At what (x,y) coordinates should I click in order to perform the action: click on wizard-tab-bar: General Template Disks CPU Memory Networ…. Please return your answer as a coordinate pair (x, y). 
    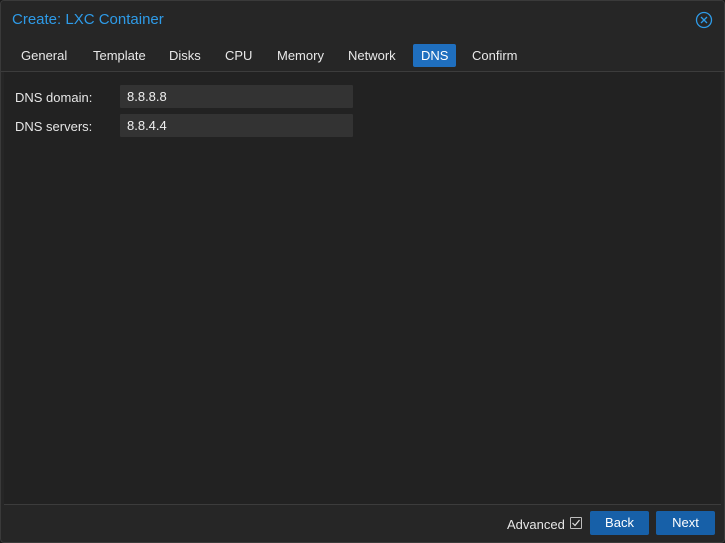
    Looking at the image, I should click on (362, 55).